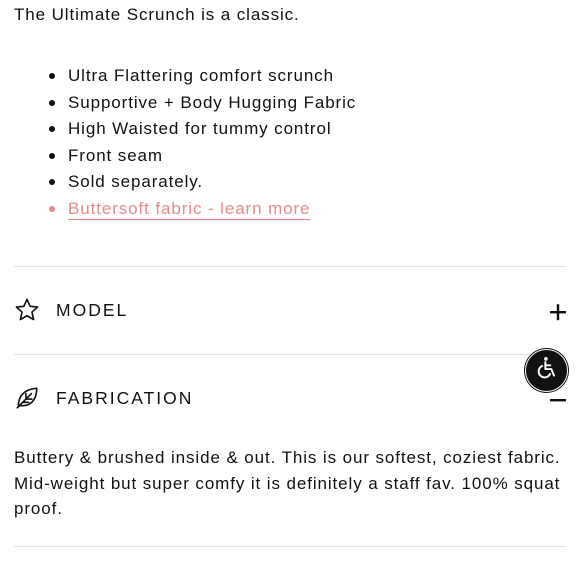 The height and width of the screenshot is (580, 580). Describe the element at coordinates (92, 310) in the screenshot. I see `accordion-model-label: MODEL` at that location.